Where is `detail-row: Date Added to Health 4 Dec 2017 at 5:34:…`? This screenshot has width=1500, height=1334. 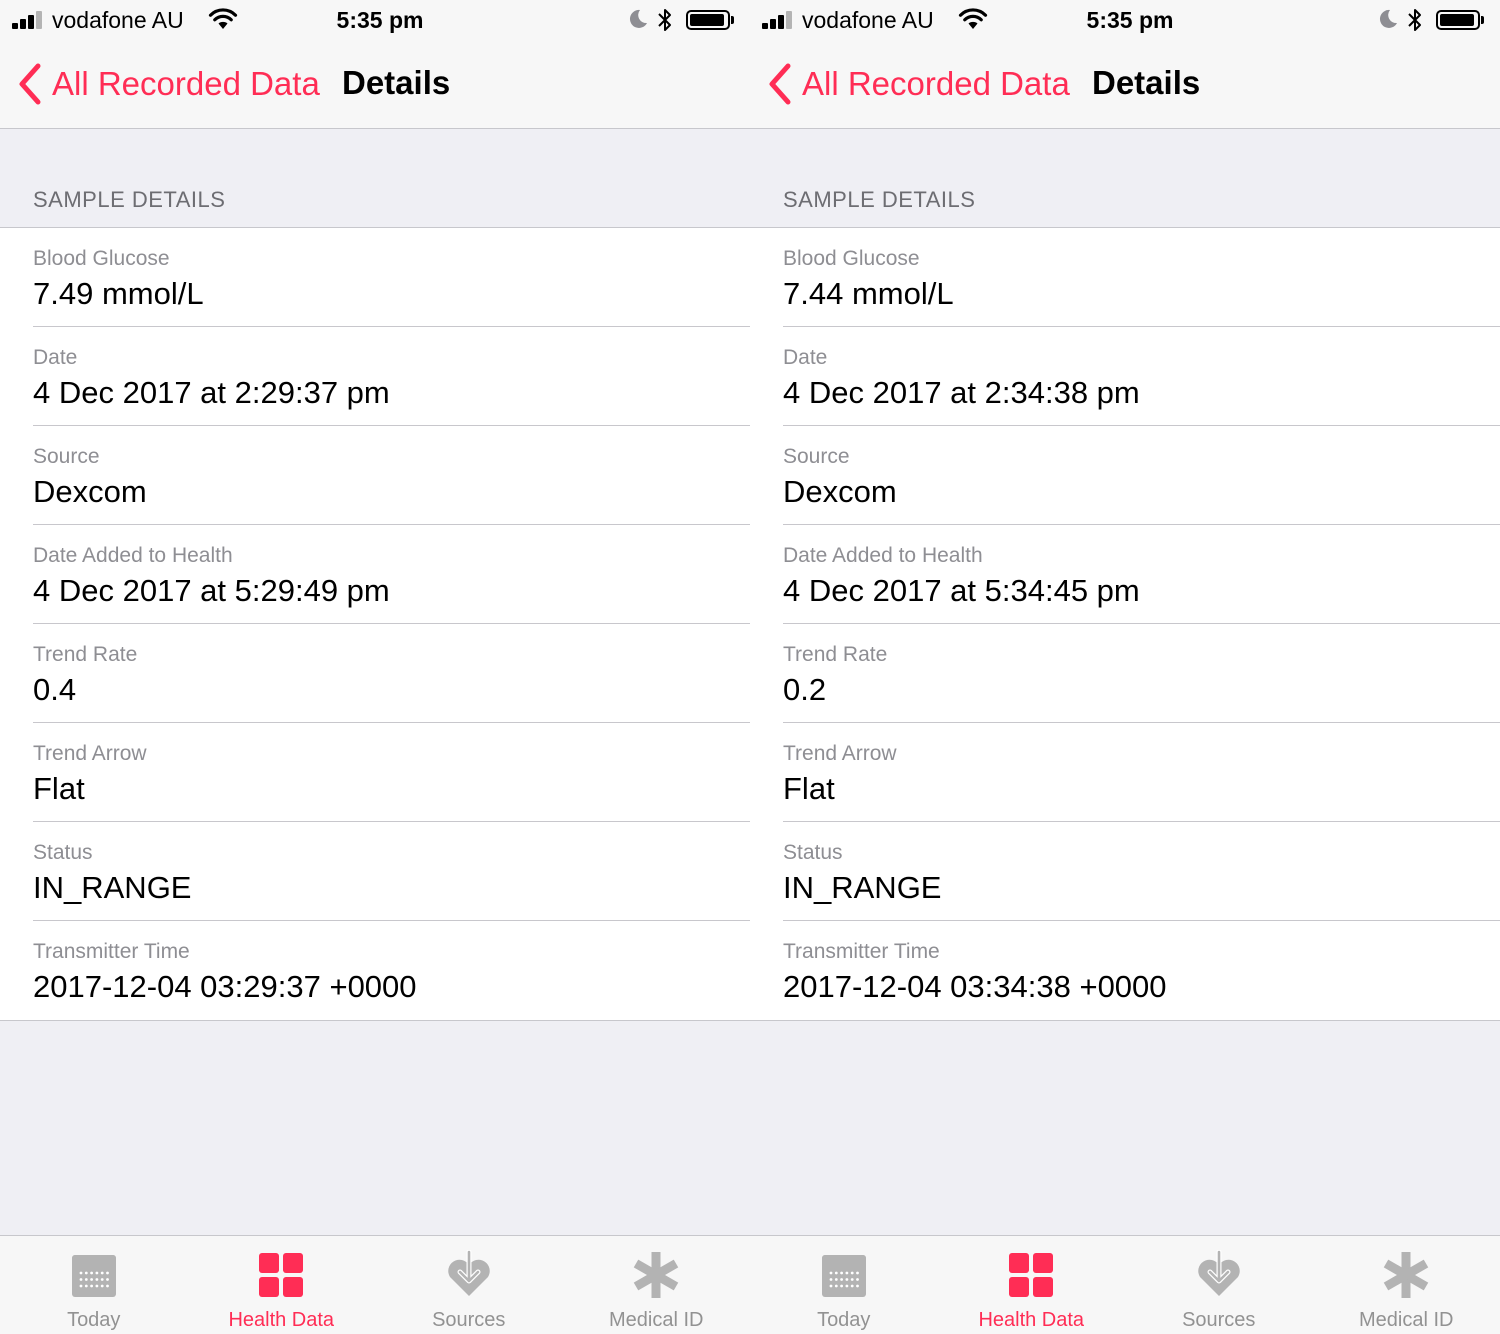
detail-row: Date Added to Health 4 Dec 2017 at 5:34:… is located at coordinates (1125, 574).